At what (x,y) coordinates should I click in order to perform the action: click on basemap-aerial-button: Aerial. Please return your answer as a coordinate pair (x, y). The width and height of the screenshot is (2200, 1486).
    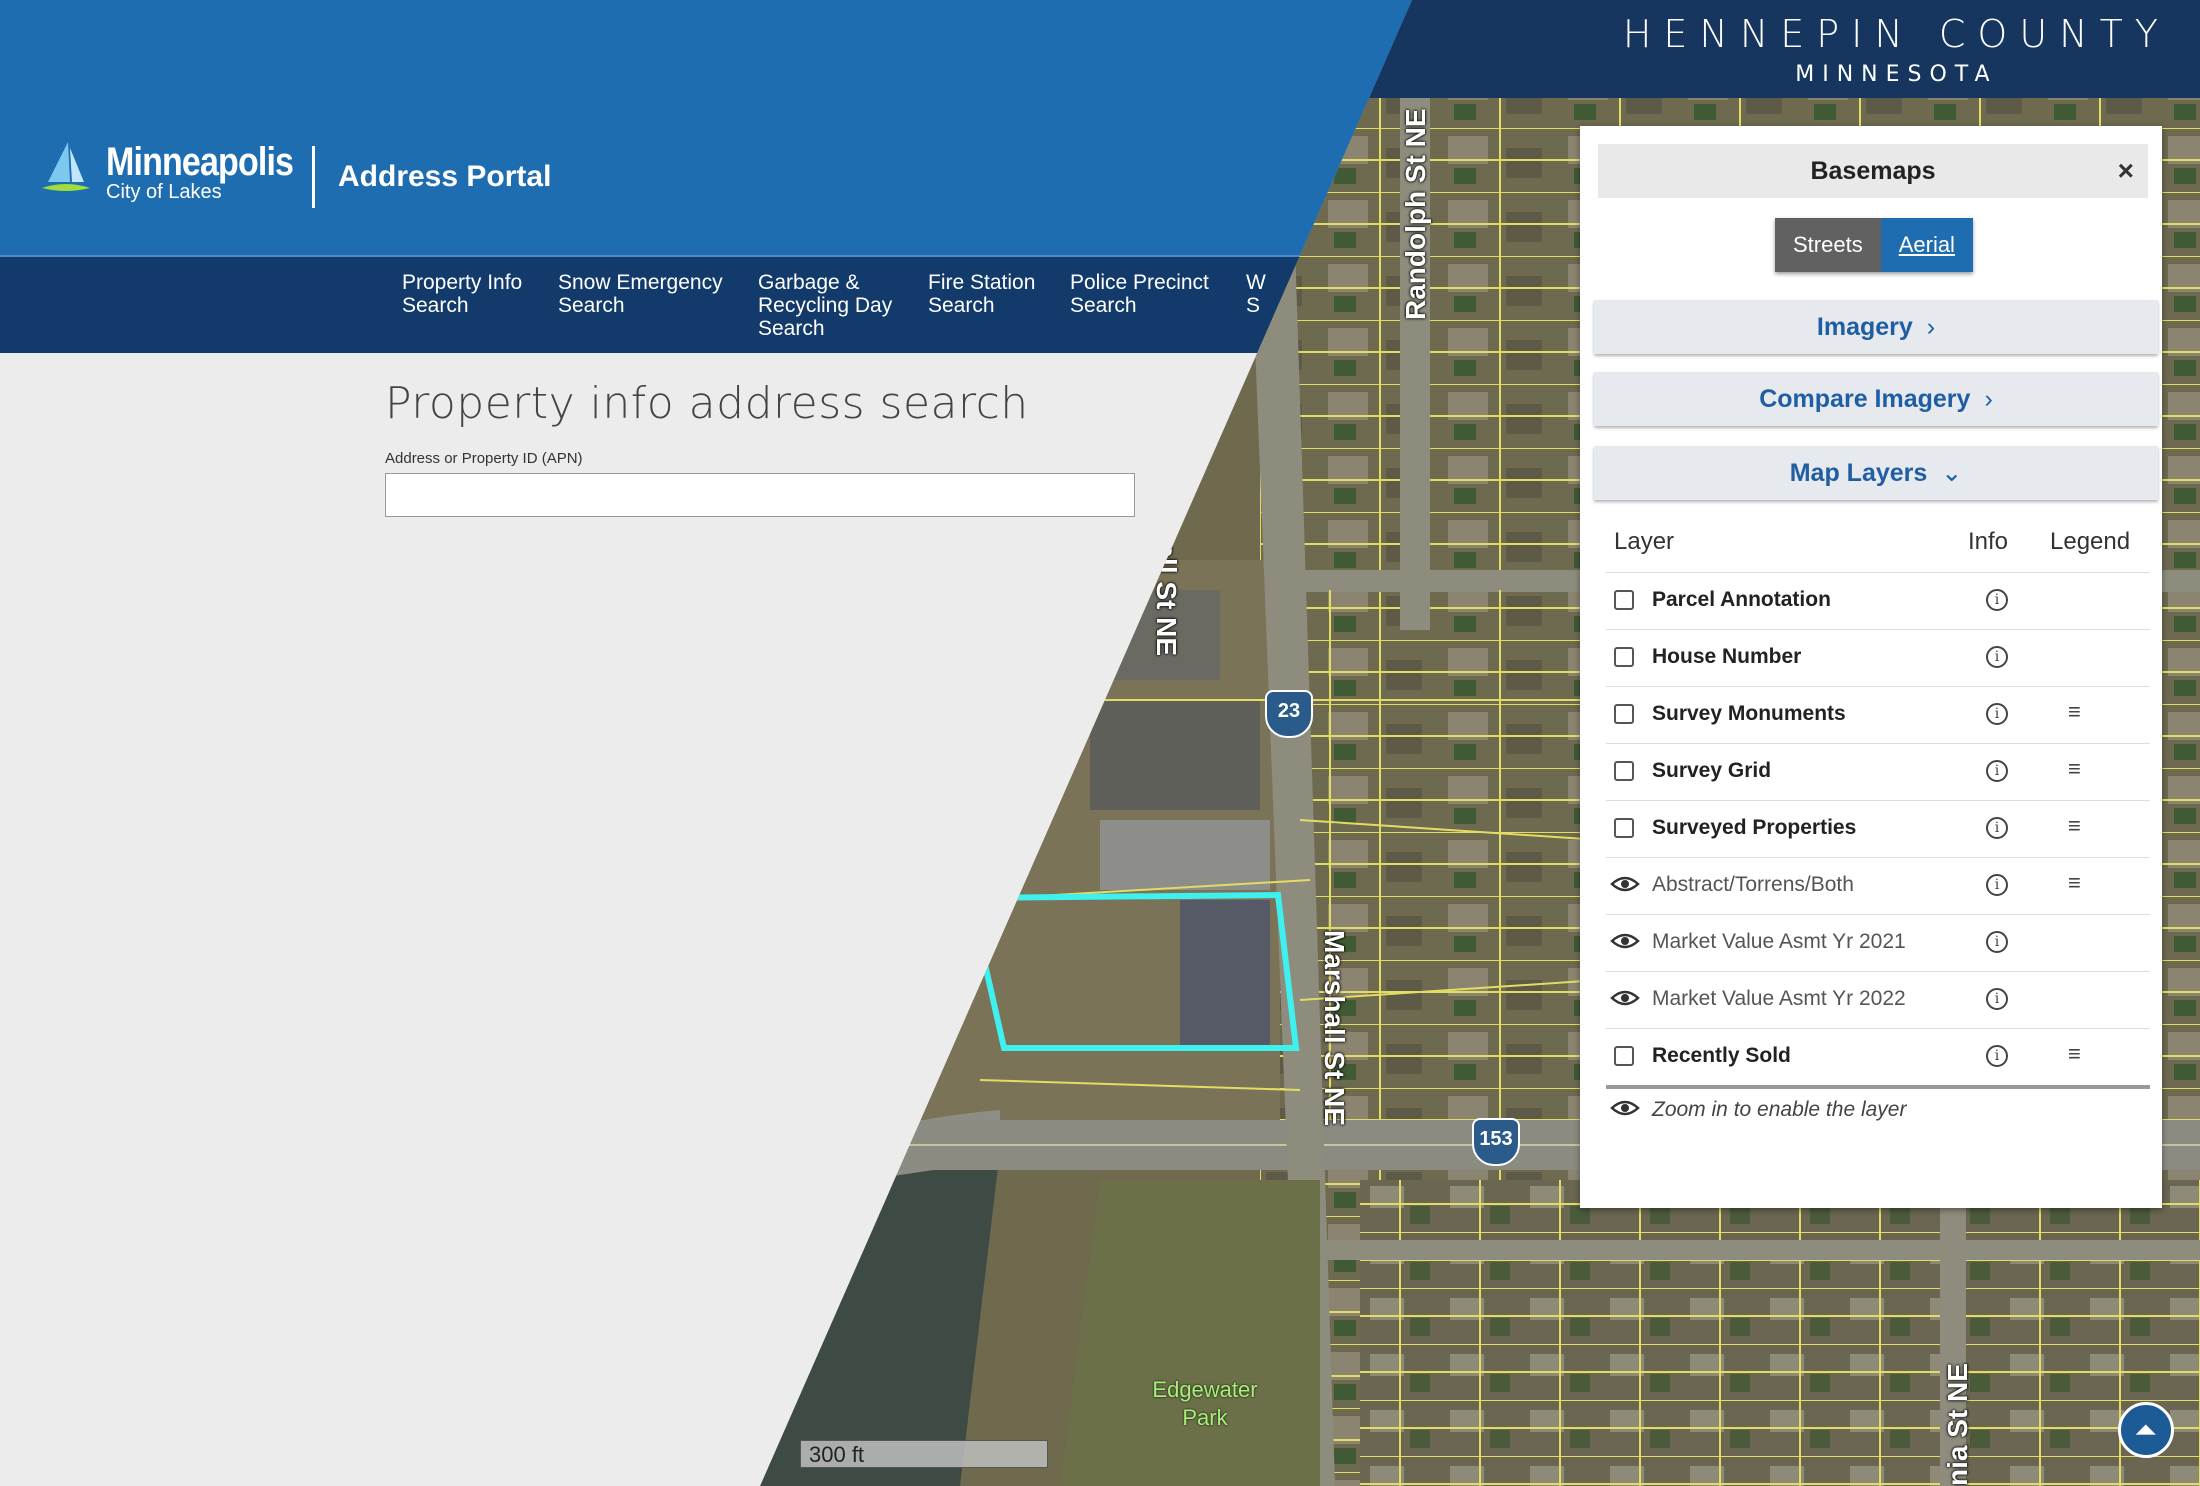
    Looking at the image, I should click on (1926, 245).